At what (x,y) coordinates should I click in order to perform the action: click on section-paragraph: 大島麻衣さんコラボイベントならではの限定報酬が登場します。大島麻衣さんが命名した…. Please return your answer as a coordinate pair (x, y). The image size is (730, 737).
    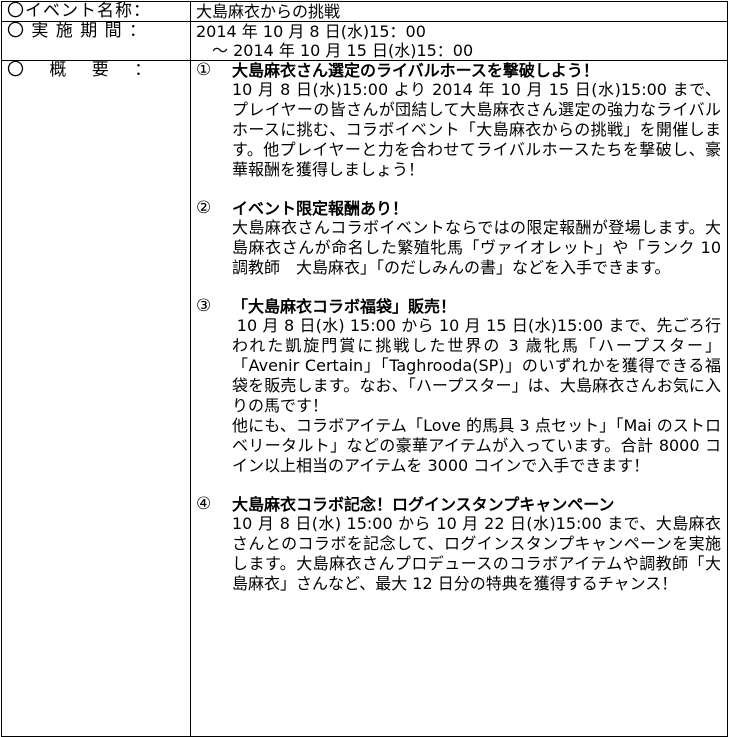
    Looking at the image, I should click on (476, 247).